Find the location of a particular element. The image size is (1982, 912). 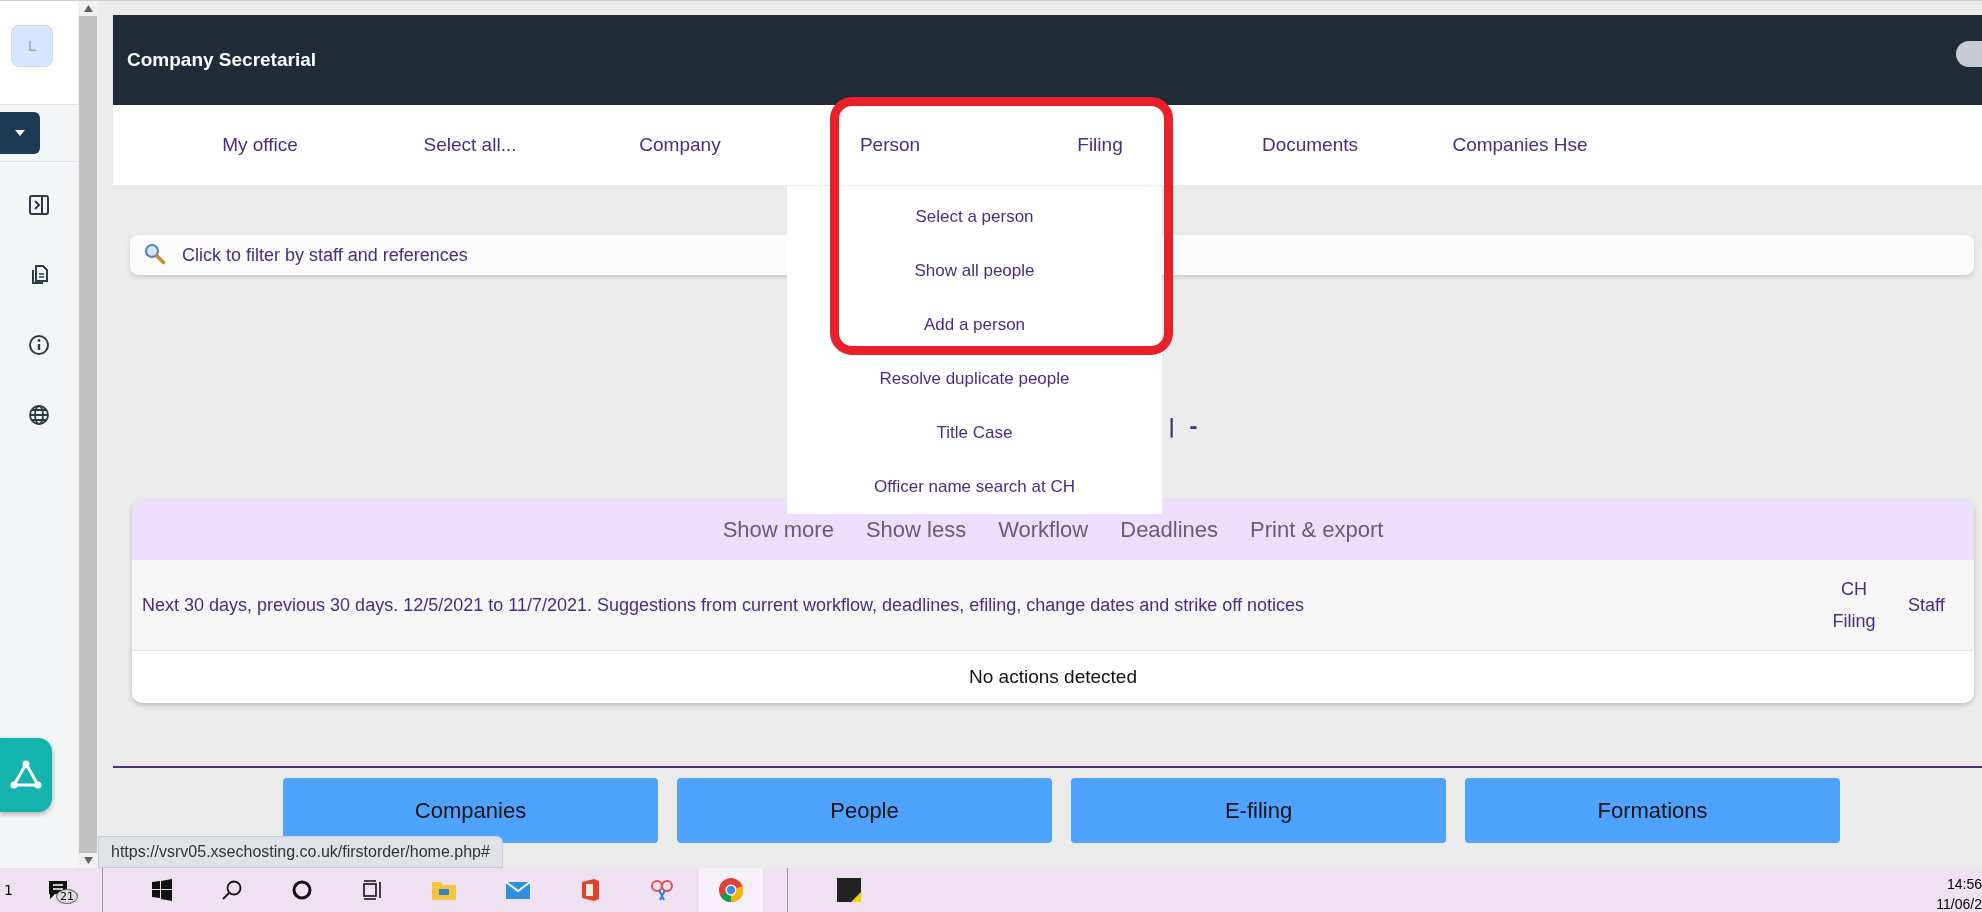

clock-date: 11/06/2 is located at coordinates (1959, 903).